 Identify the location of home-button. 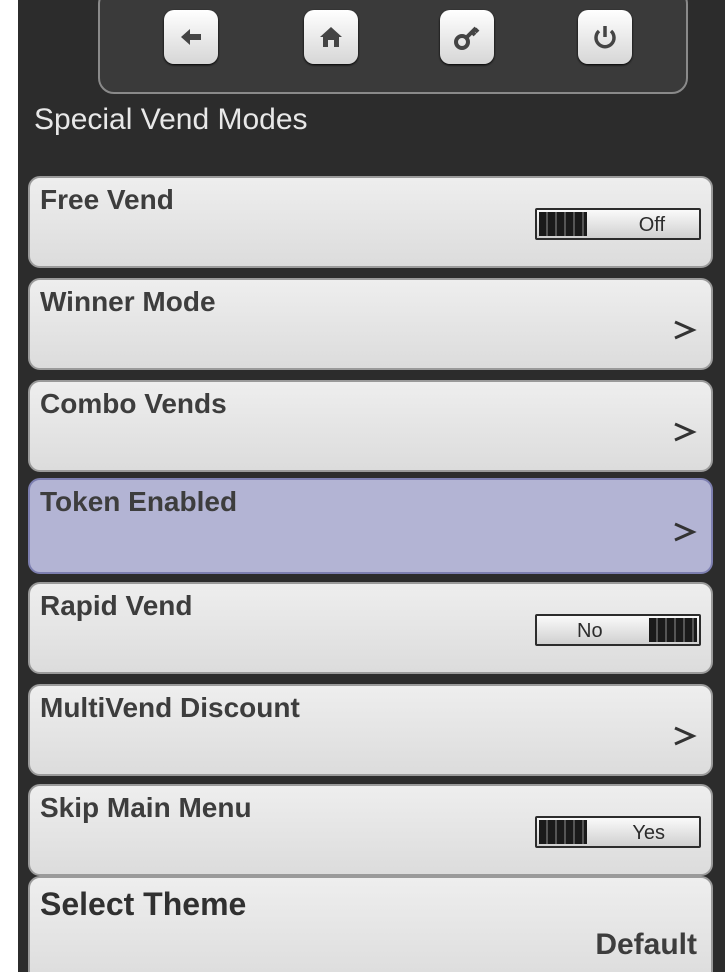
(331, 37).